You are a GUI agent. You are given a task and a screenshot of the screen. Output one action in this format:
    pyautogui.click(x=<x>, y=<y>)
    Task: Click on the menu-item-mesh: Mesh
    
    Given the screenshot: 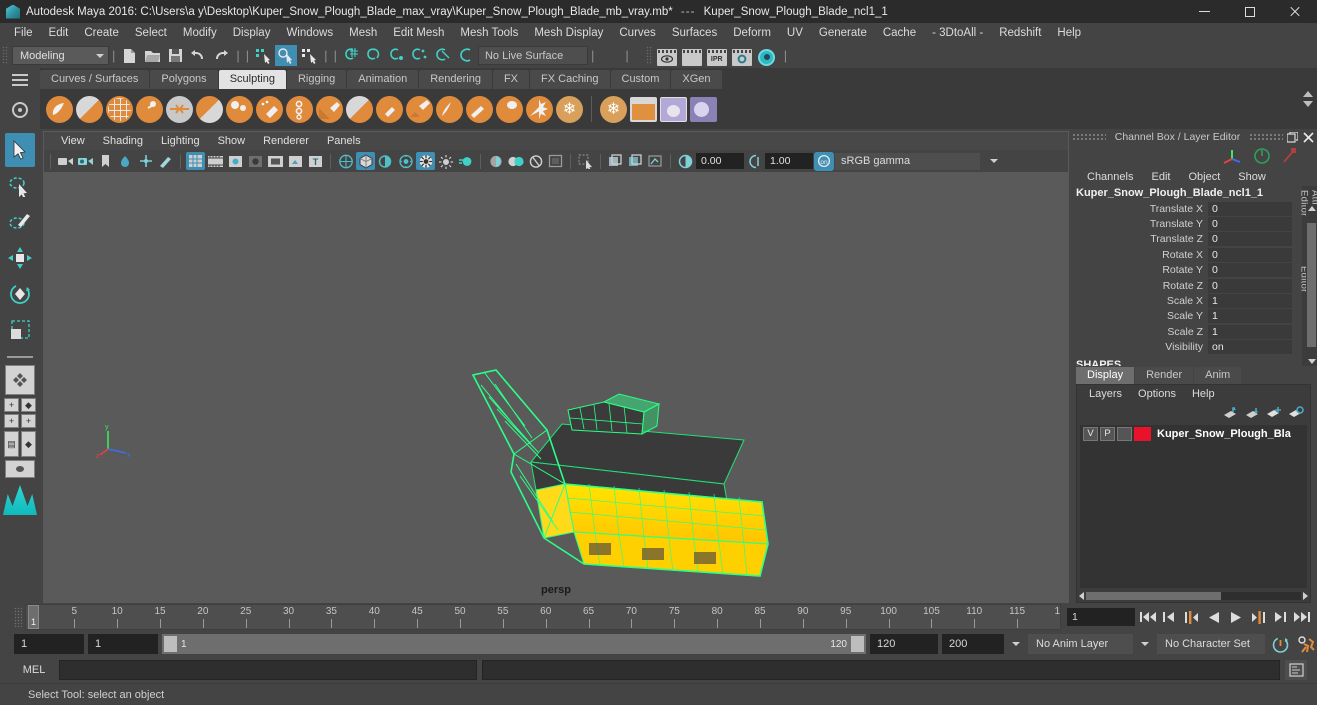 What is the action you would take?
    pyautogui.click(x=363, y=33)
    